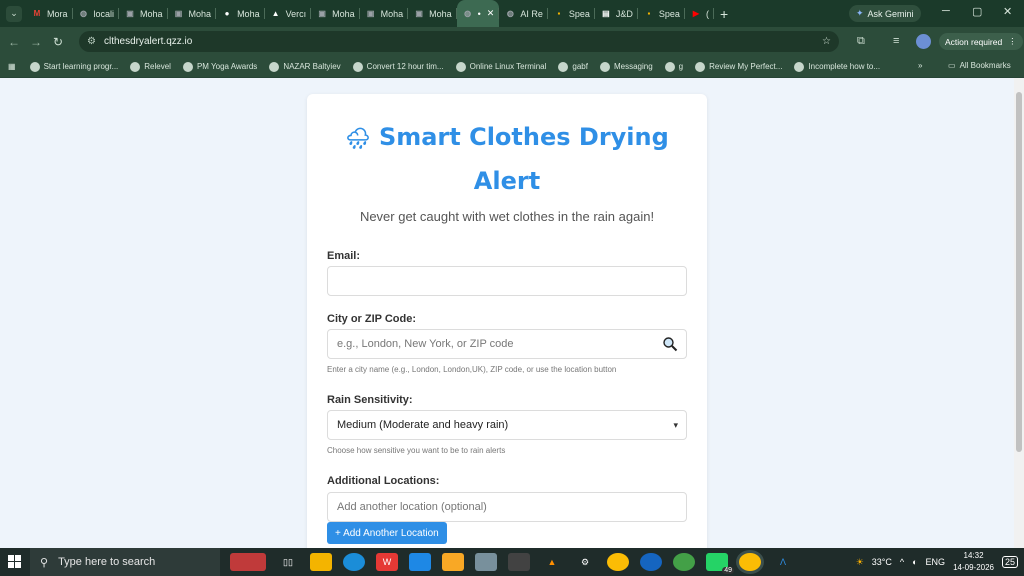  What do you see at coordinates (275, 13) in the screenshot?
I see `tab-favicon-icon: ▲` at bounding box center [275, 13].